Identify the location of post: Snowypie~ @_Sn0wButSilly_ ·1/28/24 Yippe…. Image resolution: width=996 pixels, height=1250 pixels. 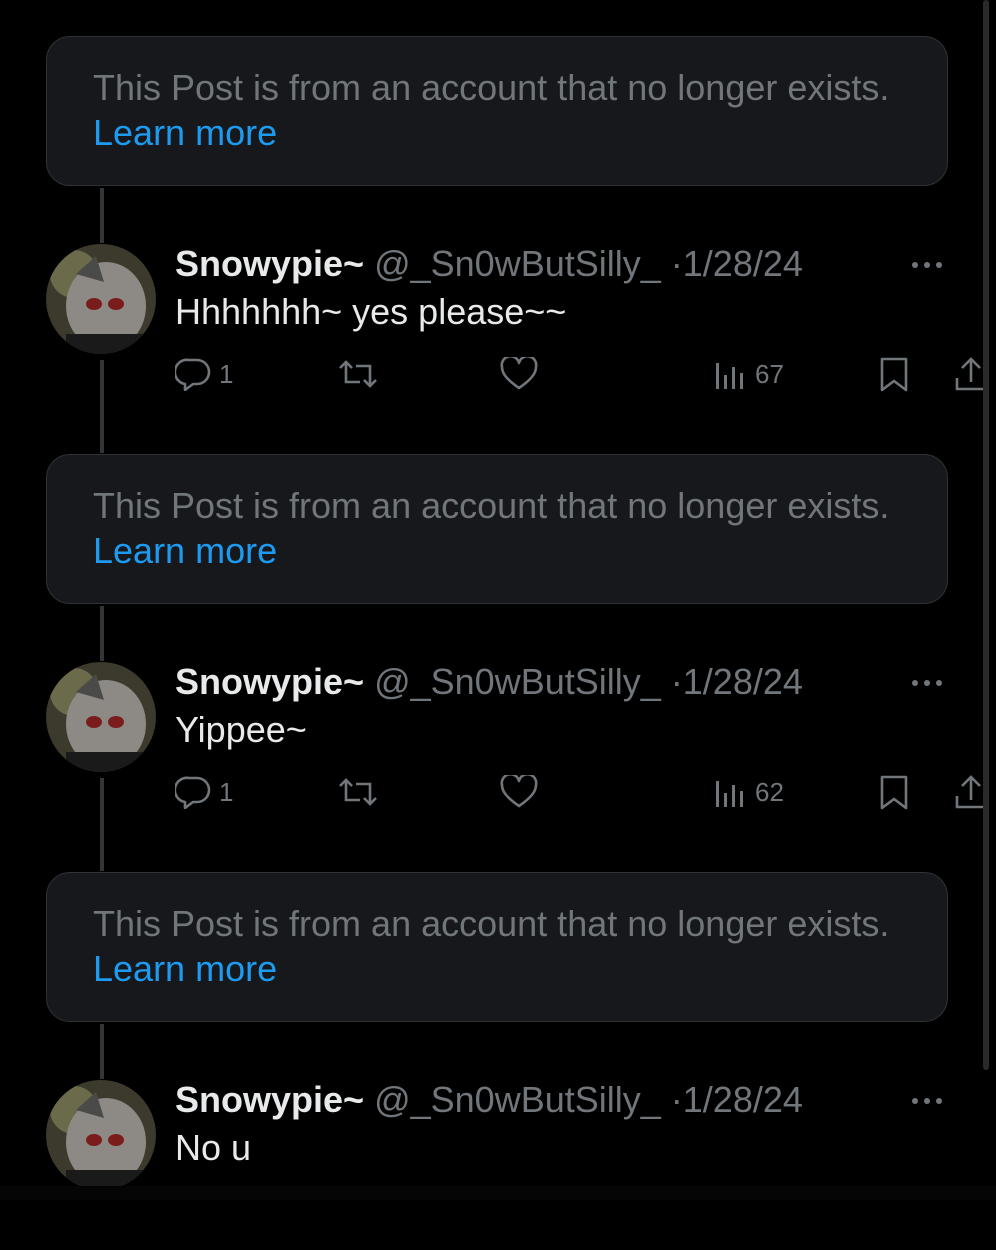
(516, 747).